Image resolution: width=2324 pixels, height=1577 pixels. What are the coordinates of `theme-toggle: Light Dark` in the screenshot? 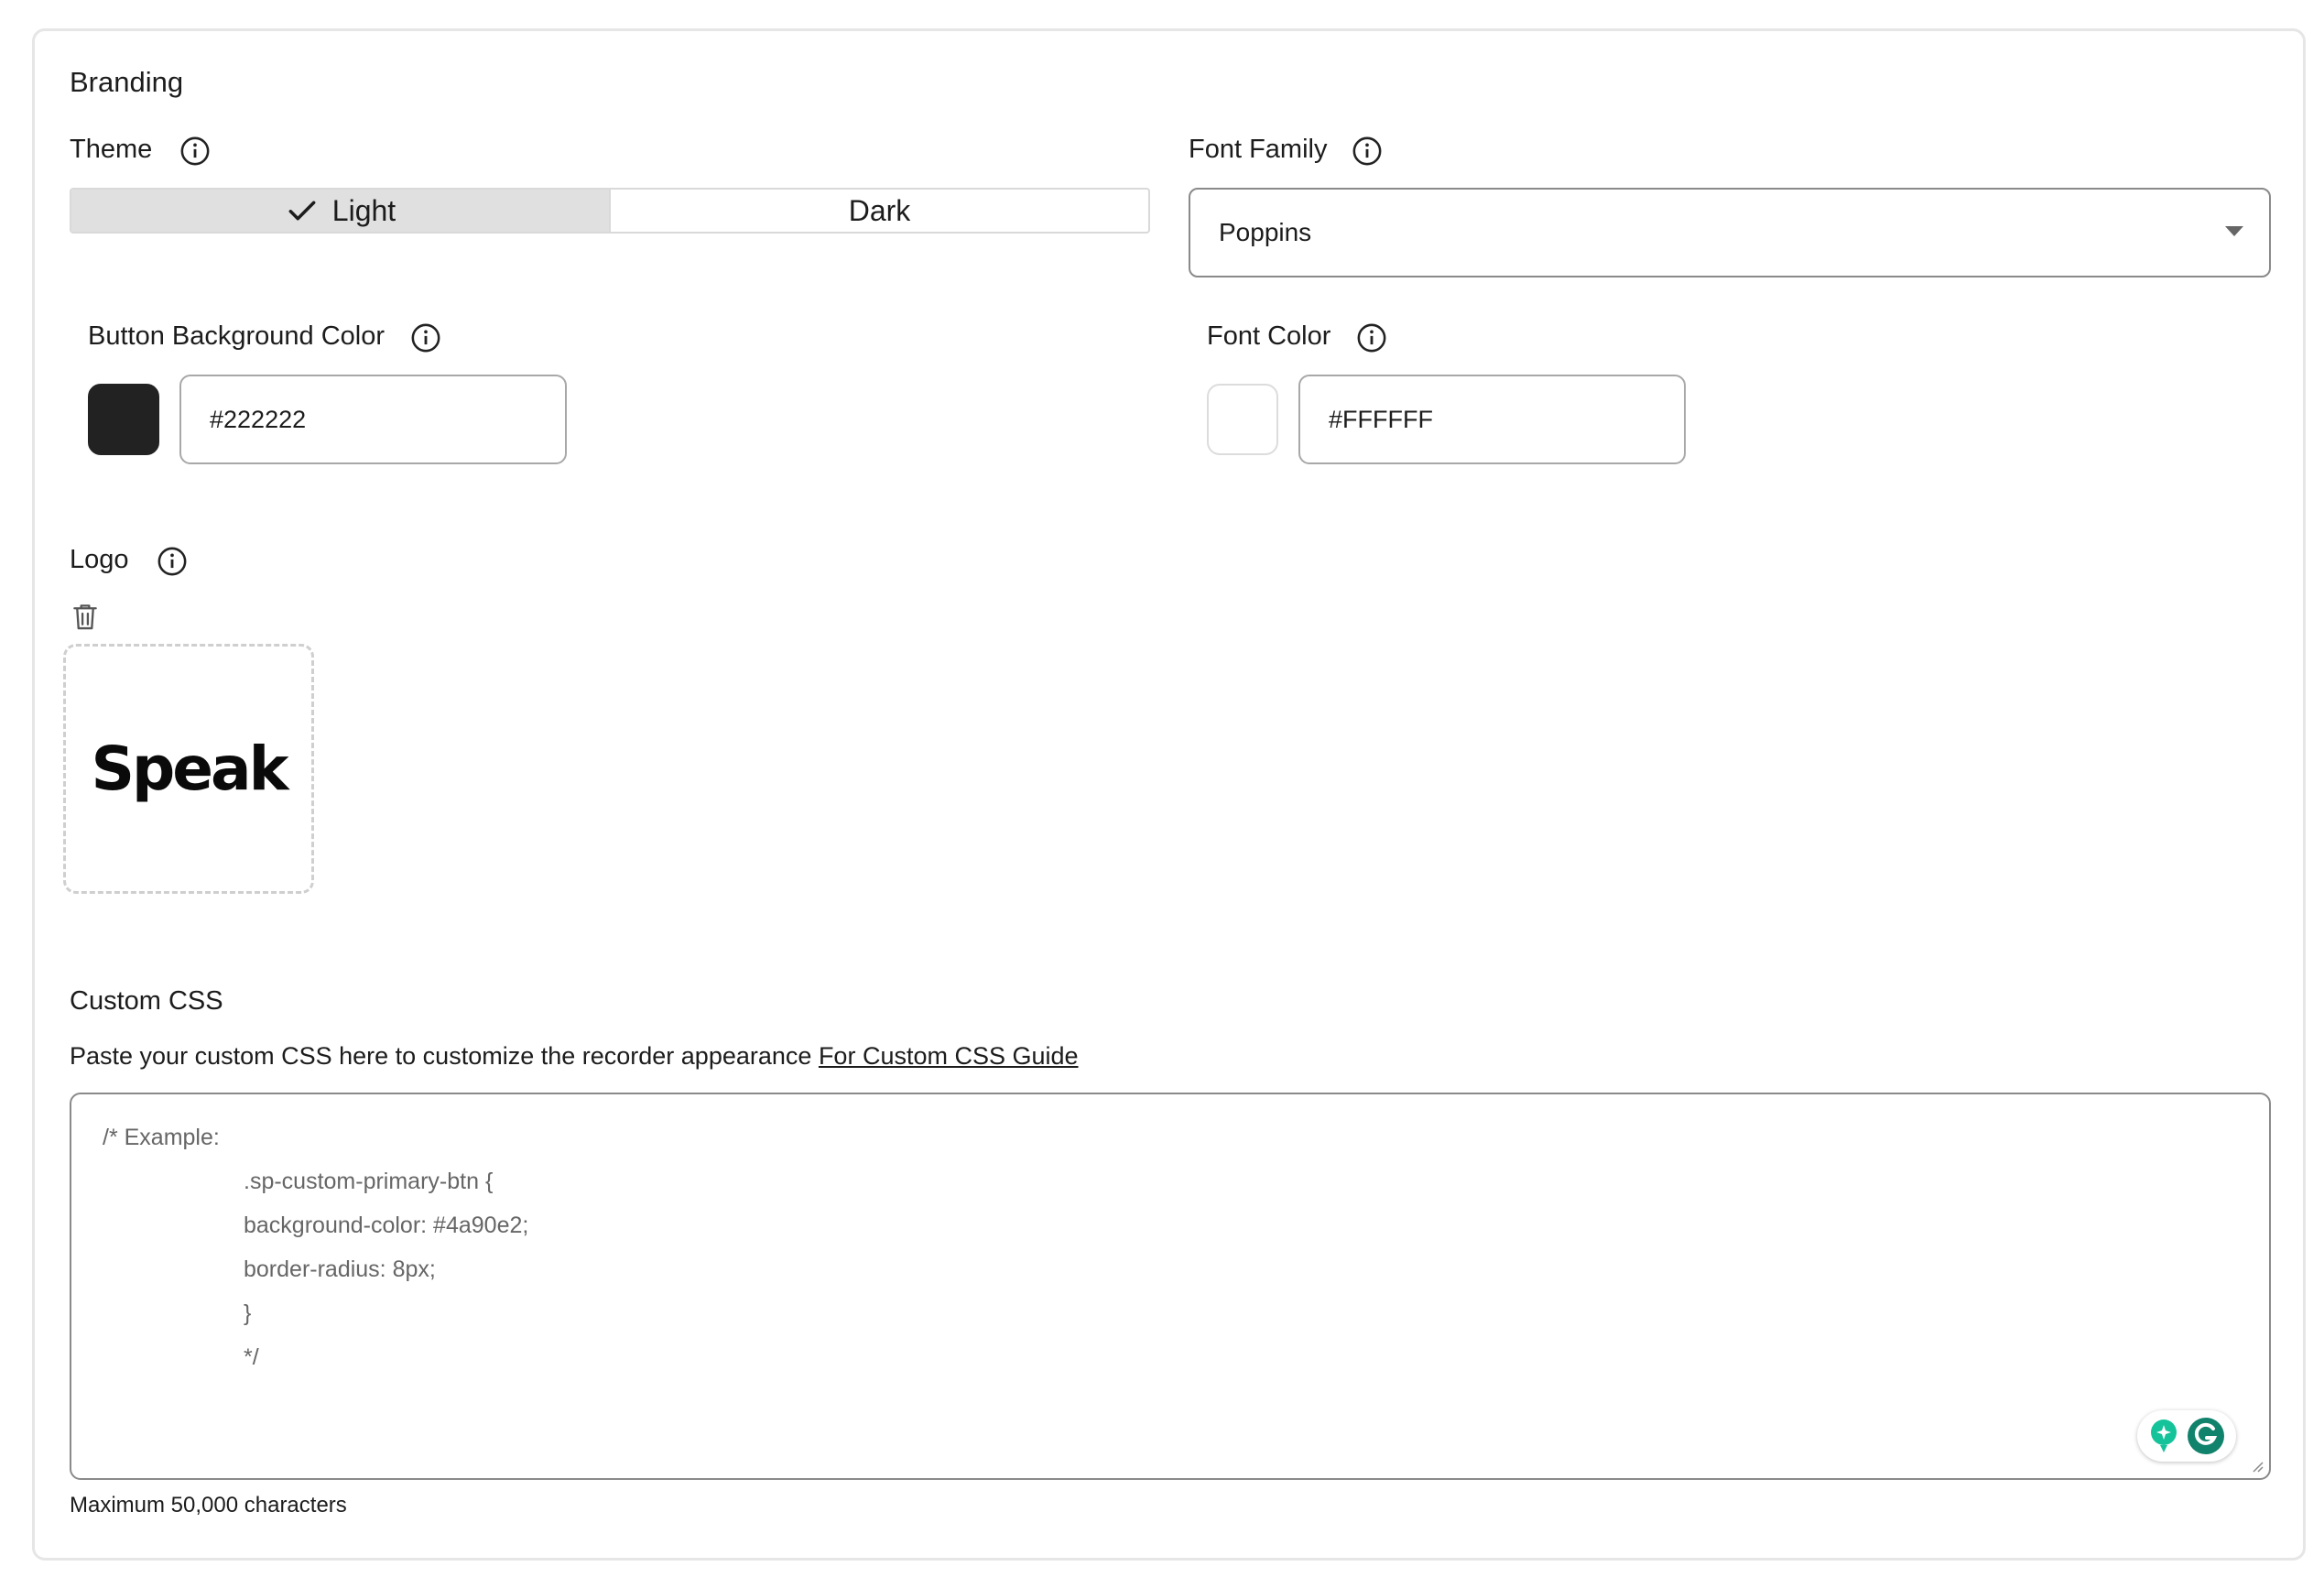 It's located at (610, 211).